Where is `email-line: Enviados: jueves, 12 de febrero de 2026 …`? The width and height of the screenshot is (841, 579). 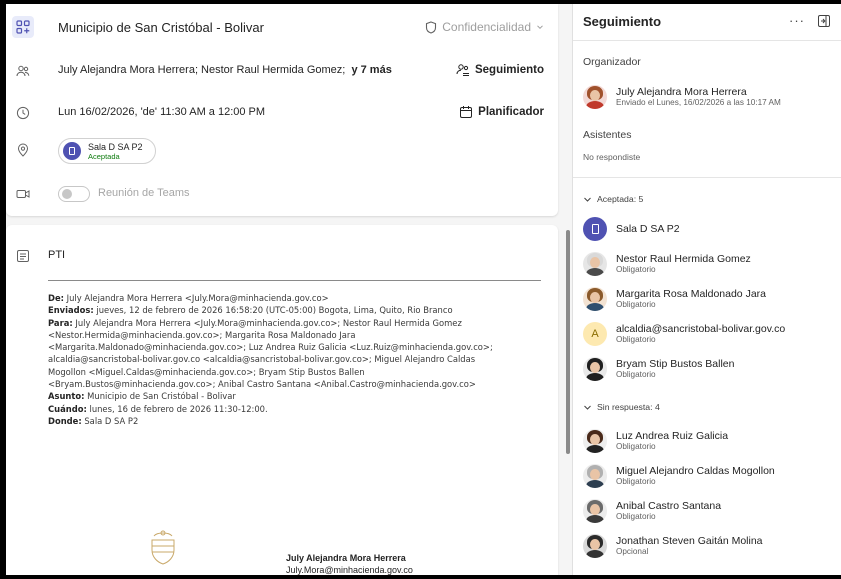
email-line: Enviados: jueves, 12 de febrero de 2026 … is located at coordinates (298, 310).